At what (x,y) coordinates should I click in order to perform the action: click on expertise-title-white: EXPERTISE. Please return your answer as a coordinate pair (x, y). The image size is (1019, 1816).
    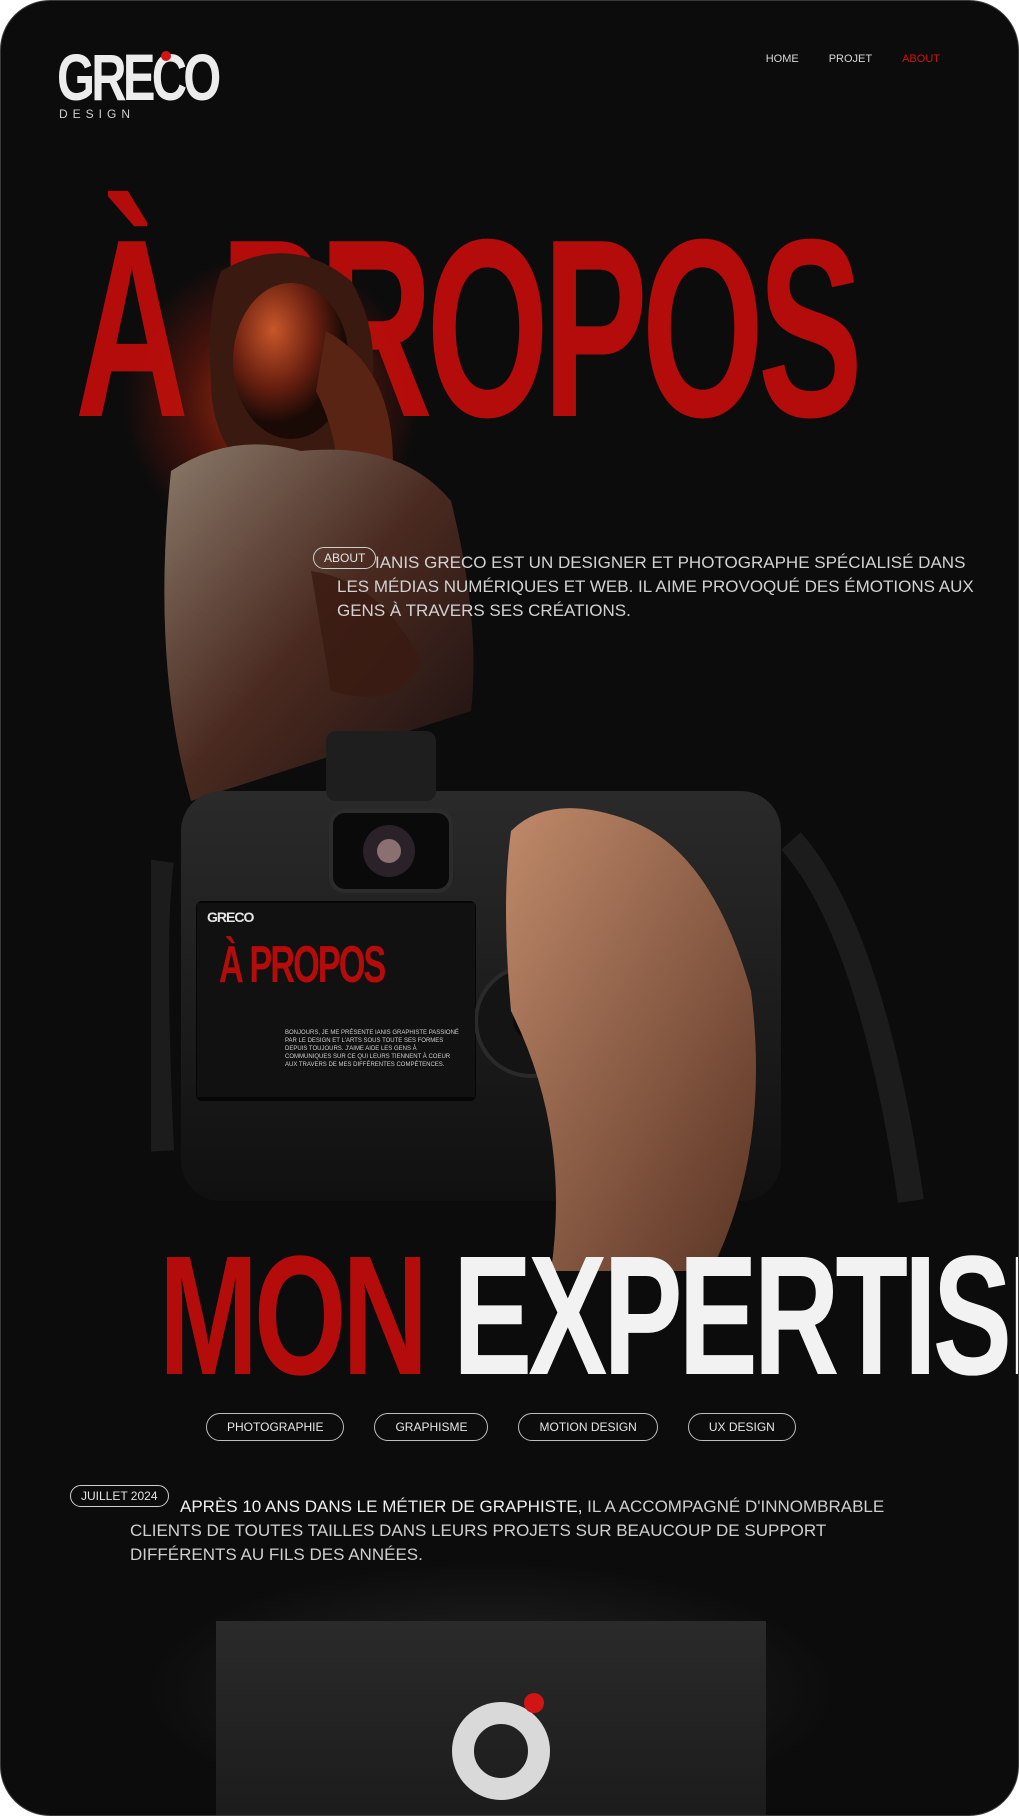
    Looking at the image, I should click on (735, 1316).